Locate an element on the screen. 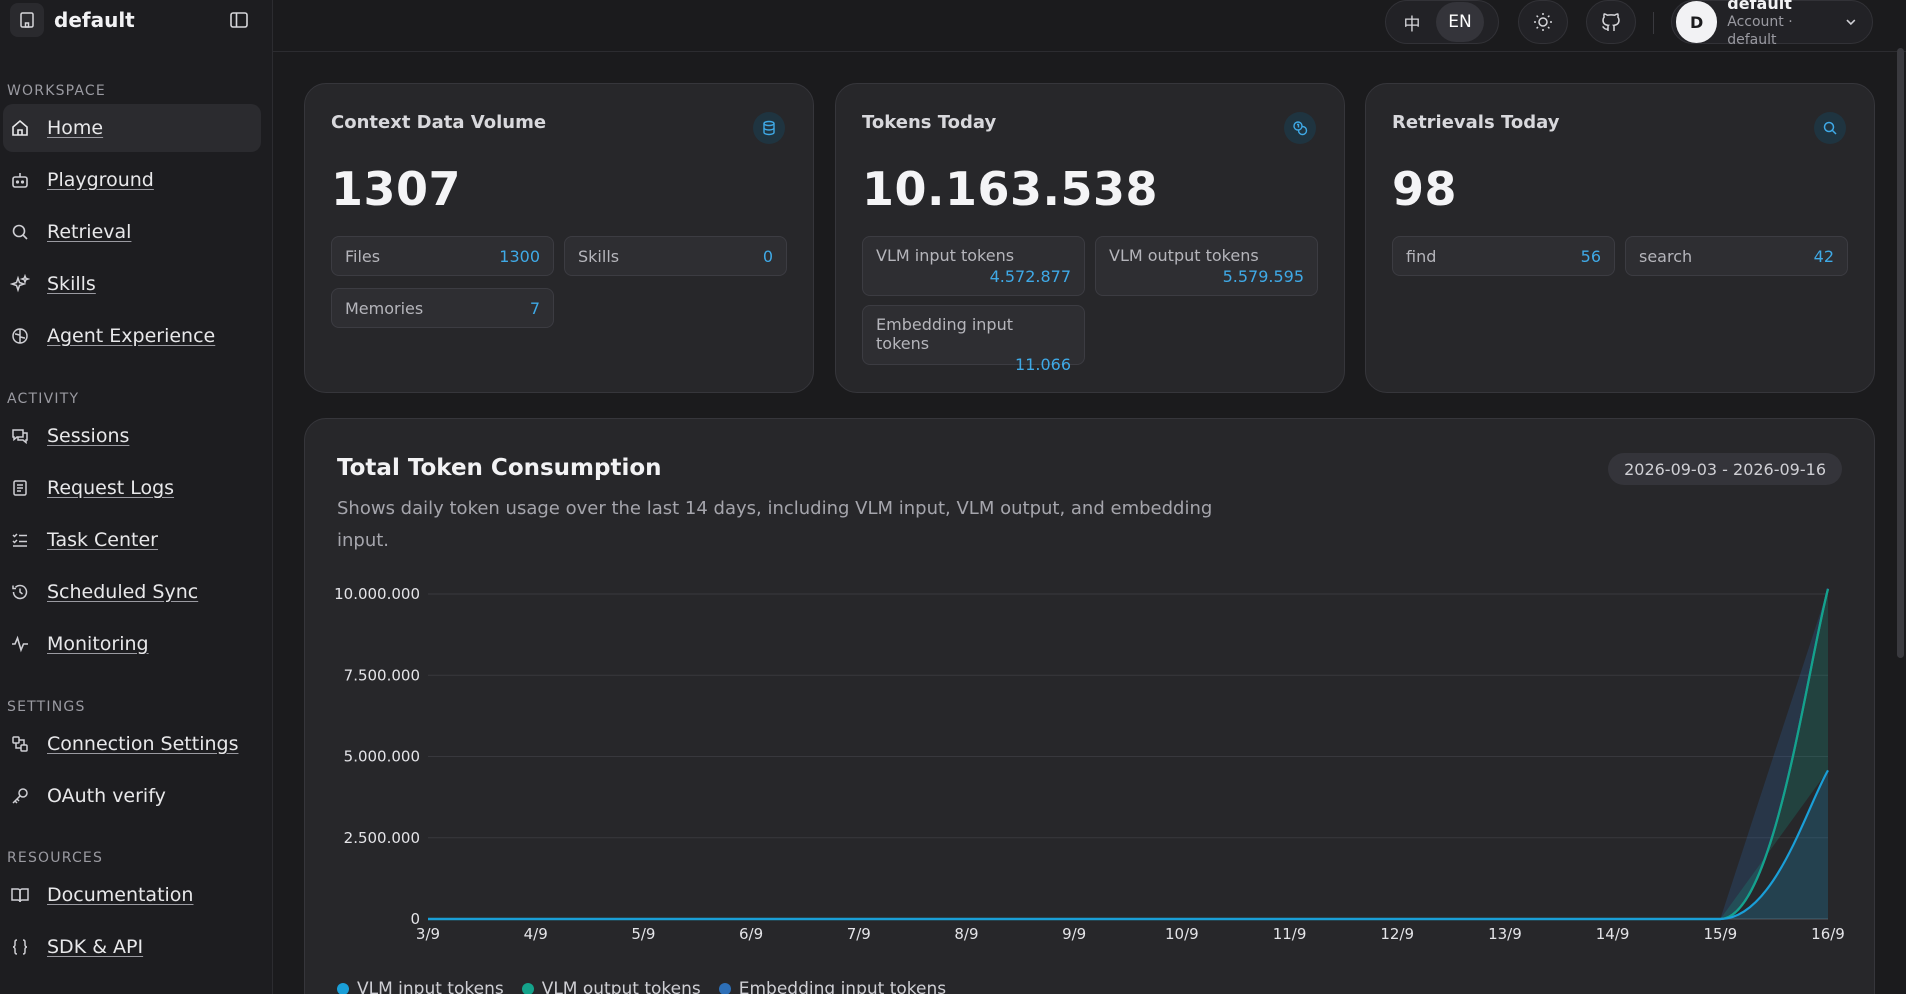 The image size is (1906, 994). account-subtitle: Account · default is located at coordinates (1760, 31).